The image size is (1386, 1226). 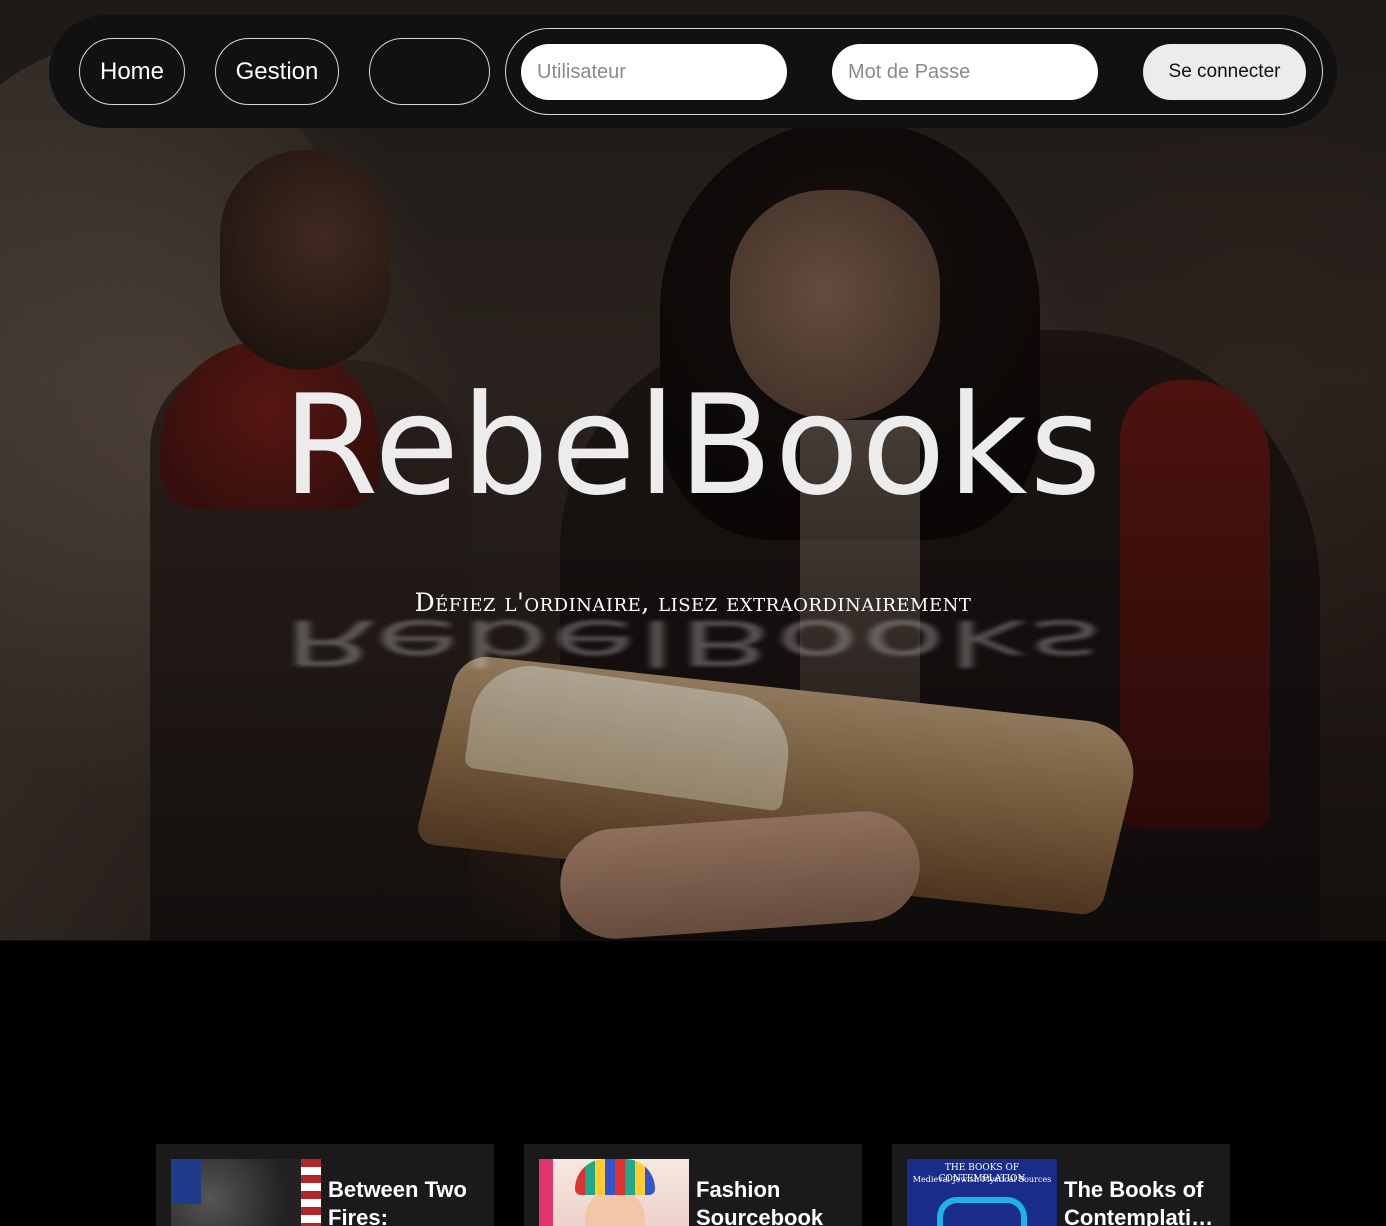 What do you see at coordinates (132, 71) in the screenshot?
I see `nav-home-link: Home` at bounding box center [132, 71].